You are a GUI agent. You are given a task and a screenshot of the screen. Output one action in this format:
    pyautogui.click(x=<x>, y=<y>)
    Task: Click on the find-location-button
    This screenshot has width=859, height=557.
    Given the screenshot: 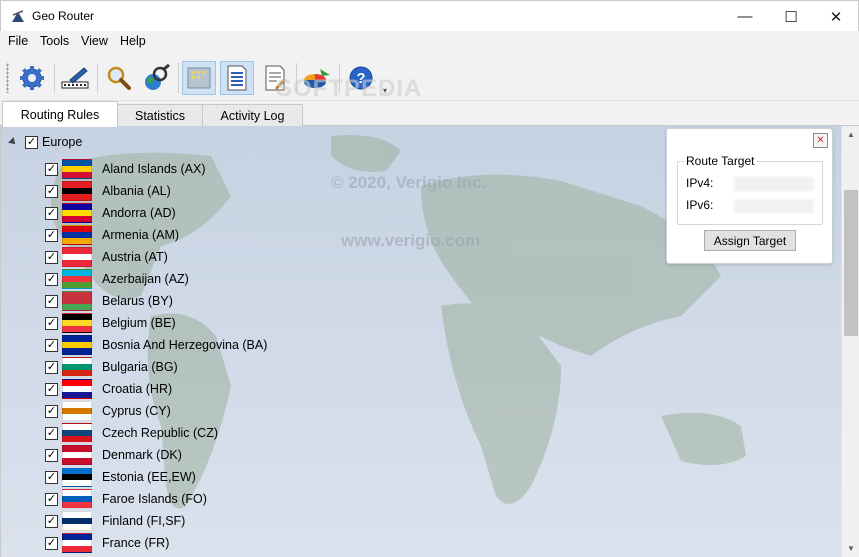 What is the action you would take?
    pyautogui.click(x=157, y=78)
    